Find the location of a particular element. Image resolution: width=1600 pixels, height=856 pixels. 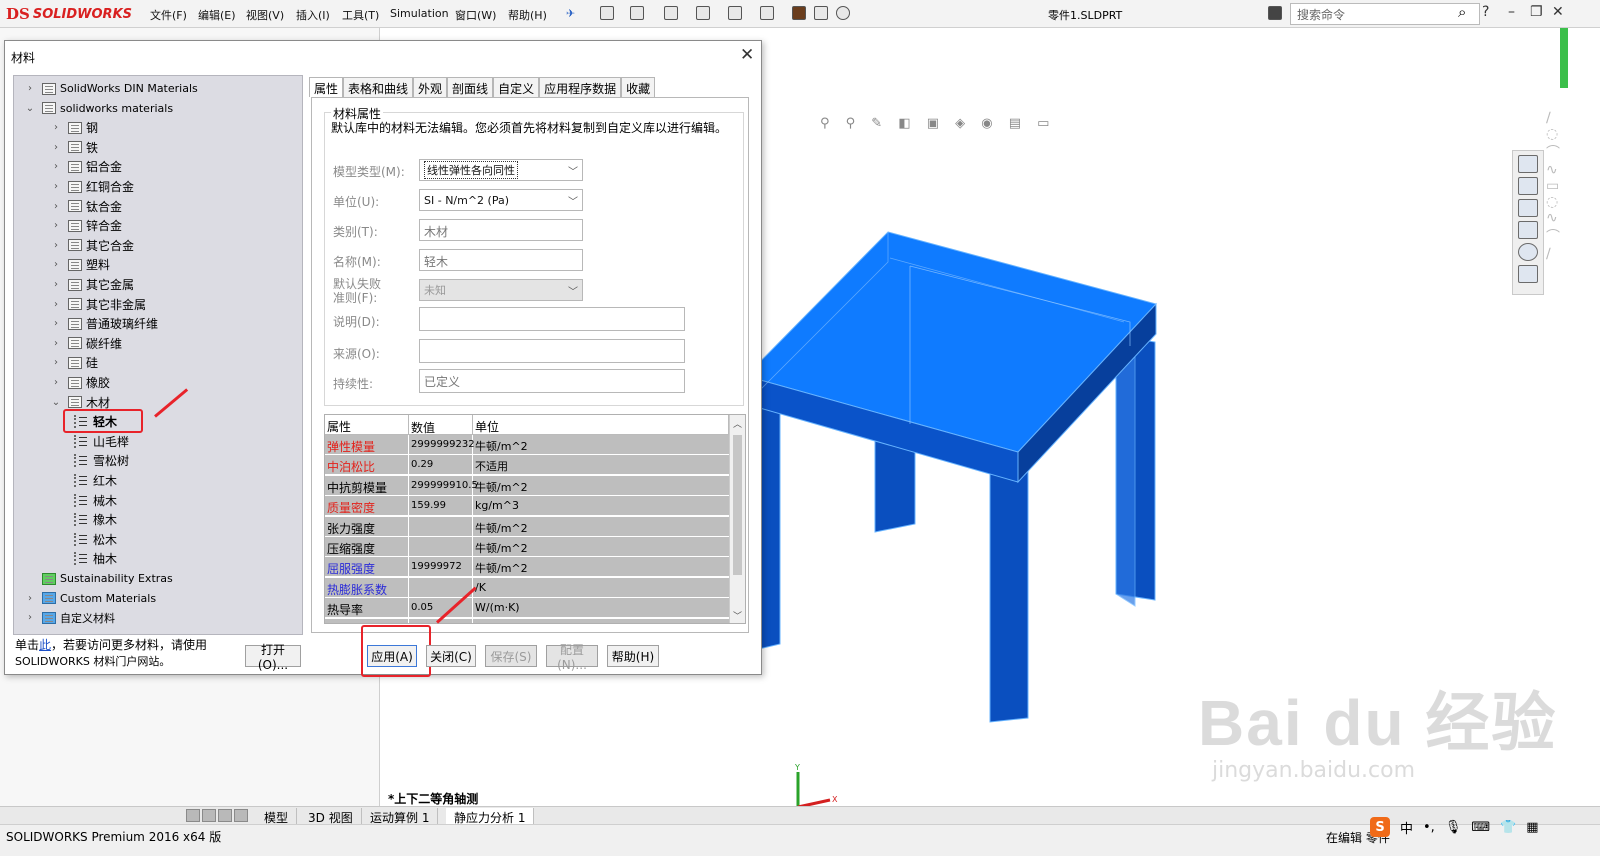

table-scrollbar: ︿ ﹀ is located at coordinates (737, 519).